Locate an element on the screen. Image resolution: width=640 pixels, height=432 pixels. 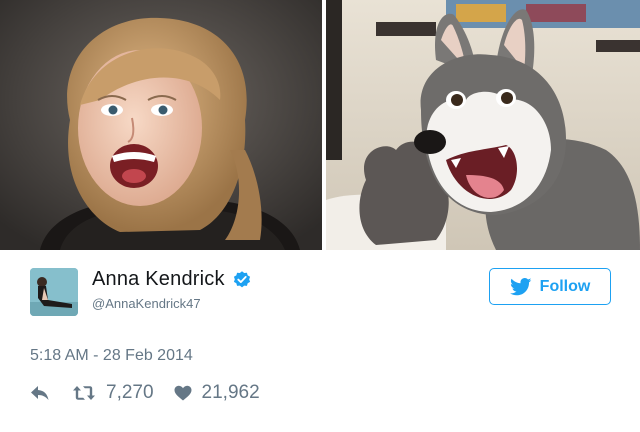
avatar-image is located at coordinates (54, 292).